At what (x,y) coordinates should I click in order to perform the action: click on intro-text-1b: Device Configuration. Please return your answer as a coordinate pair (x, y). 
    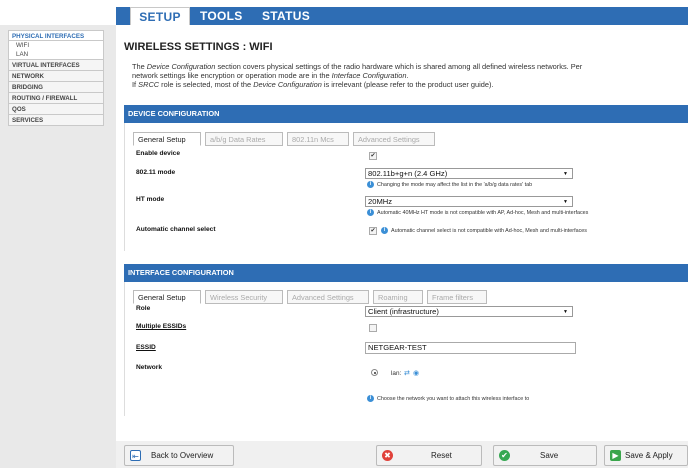
    Looking at the image, I should click on (181, 66).